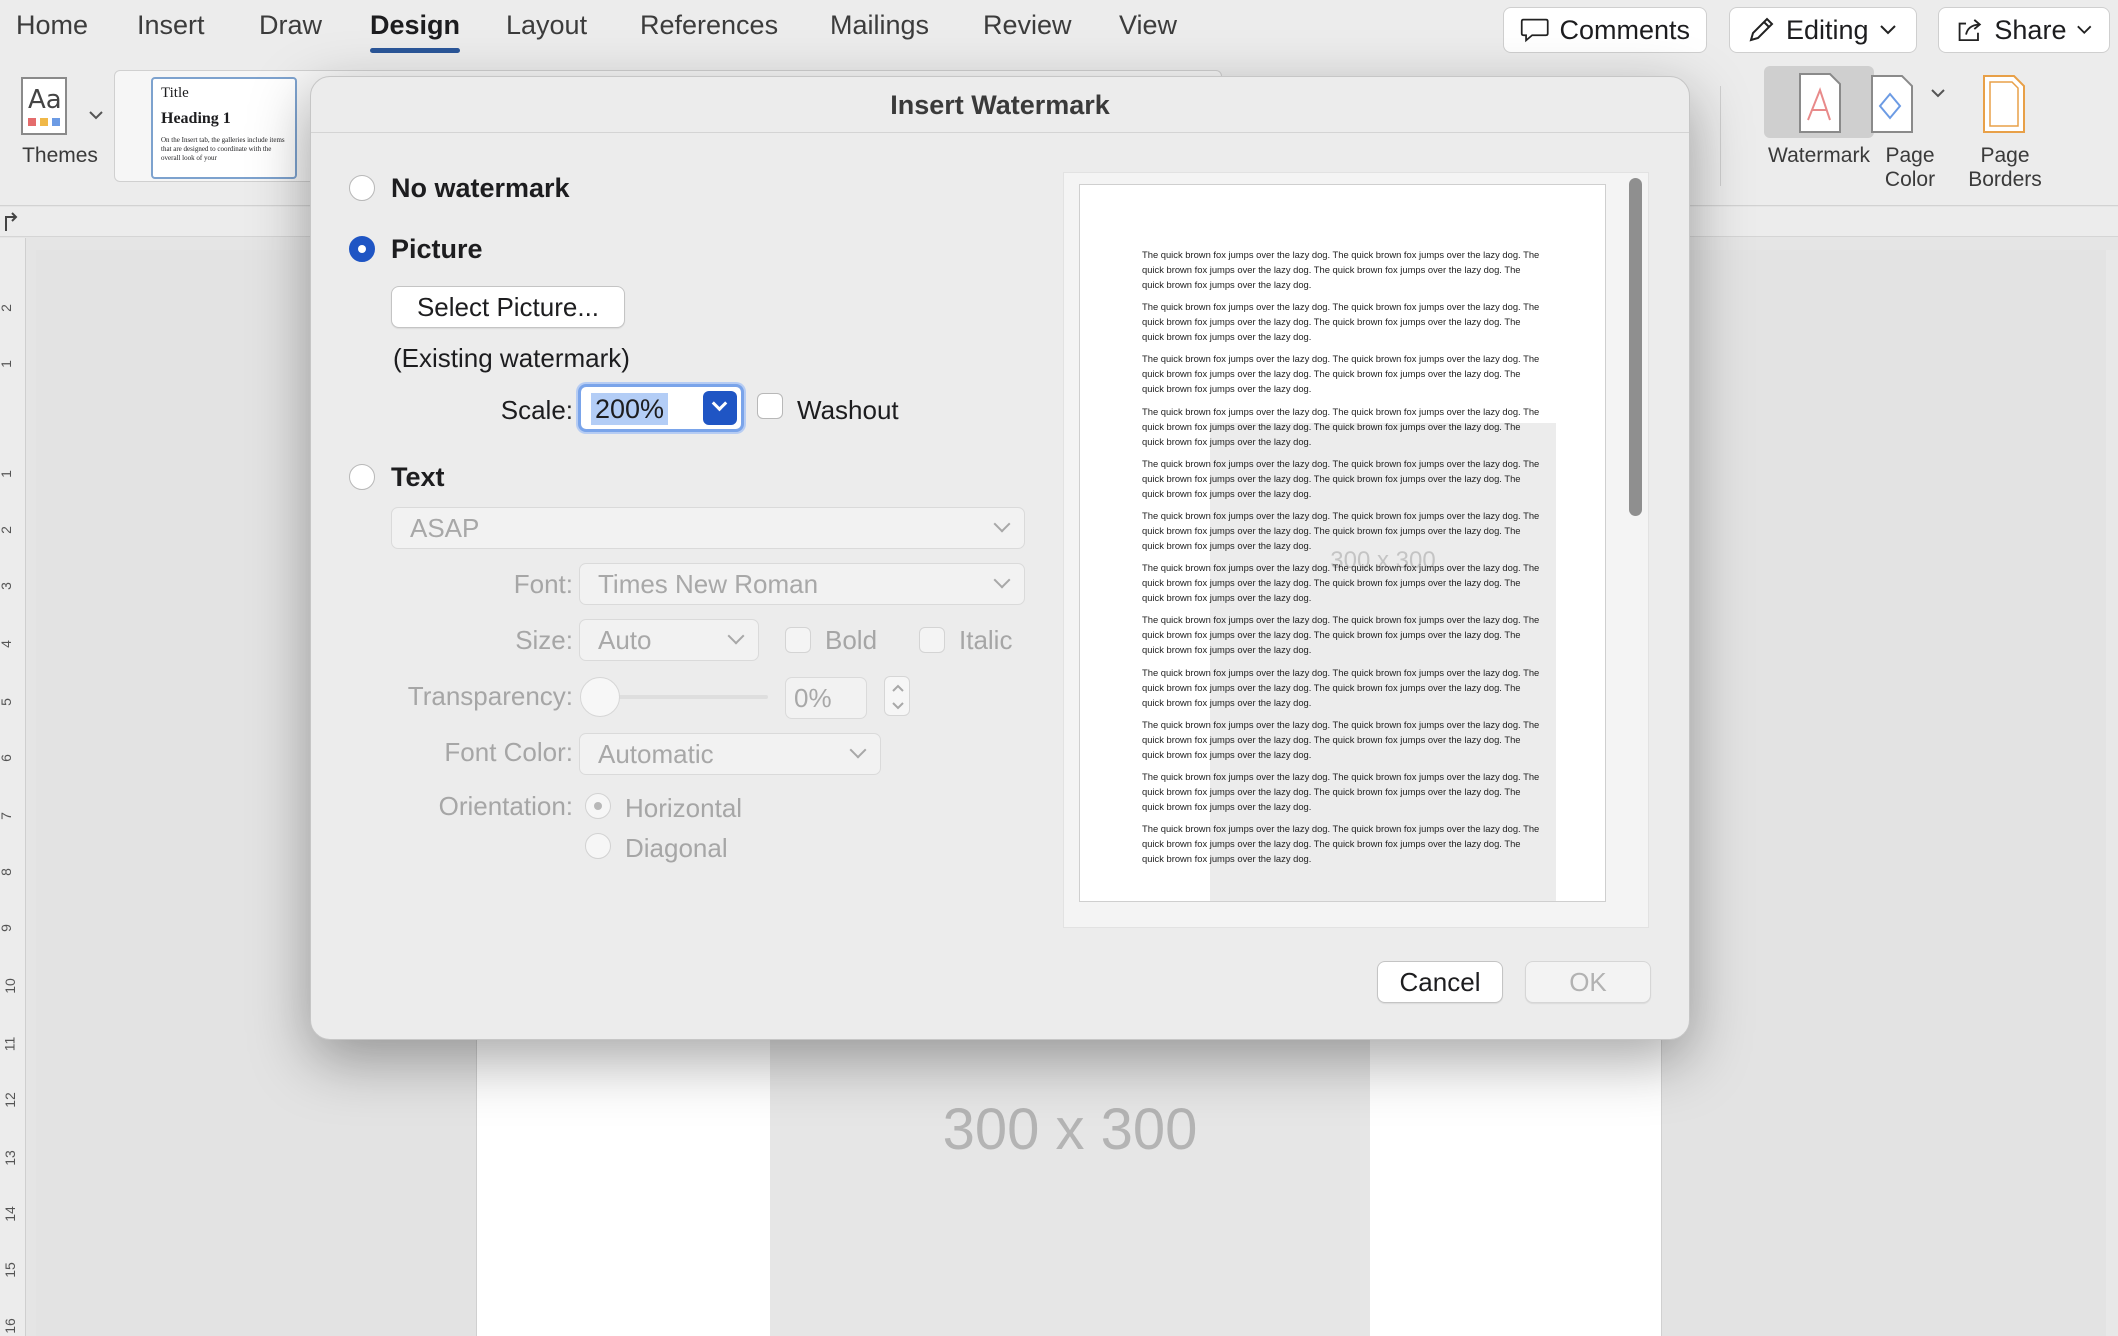  I want to click on stepper-arrows-icon, so click(898, 697).